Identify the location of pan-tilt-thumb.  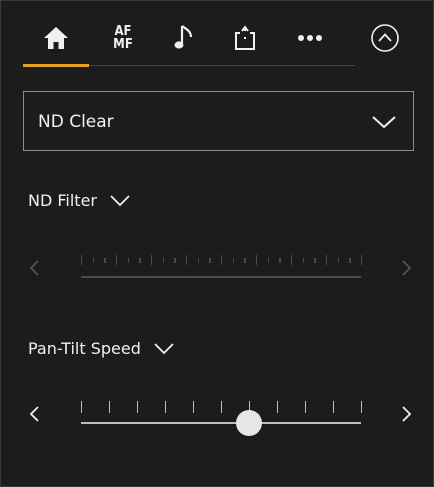
(249, 423).